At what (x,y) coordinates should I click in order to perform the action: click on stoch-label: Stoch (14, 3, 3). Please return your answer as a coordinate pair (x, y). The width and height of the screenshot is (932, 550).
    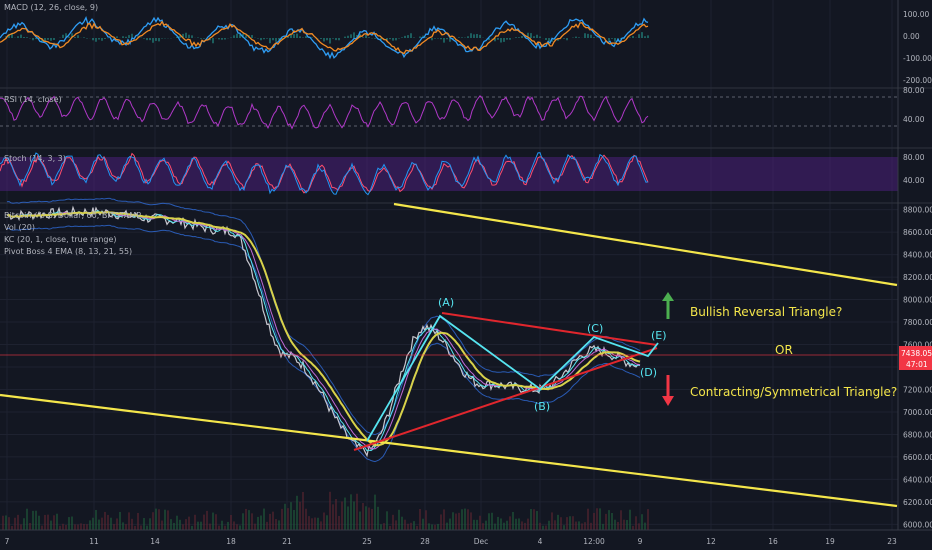
    Looking at the image, I should click on (35, 158).